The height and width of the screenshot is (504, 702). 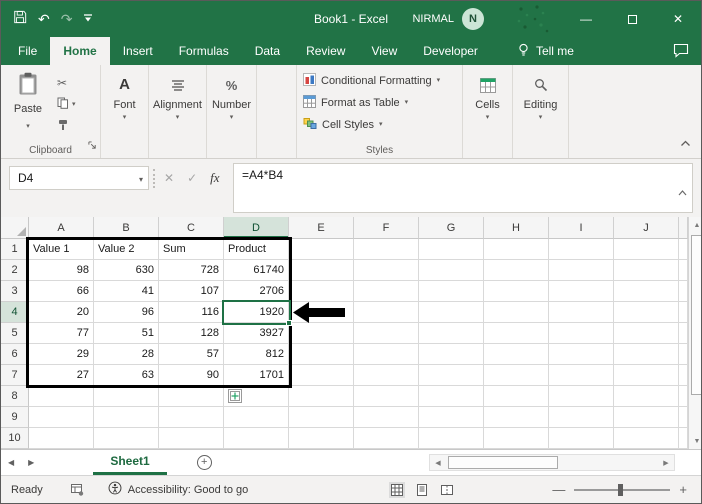 I want to click on cell-A2: 98, so click(x=61, y=270).